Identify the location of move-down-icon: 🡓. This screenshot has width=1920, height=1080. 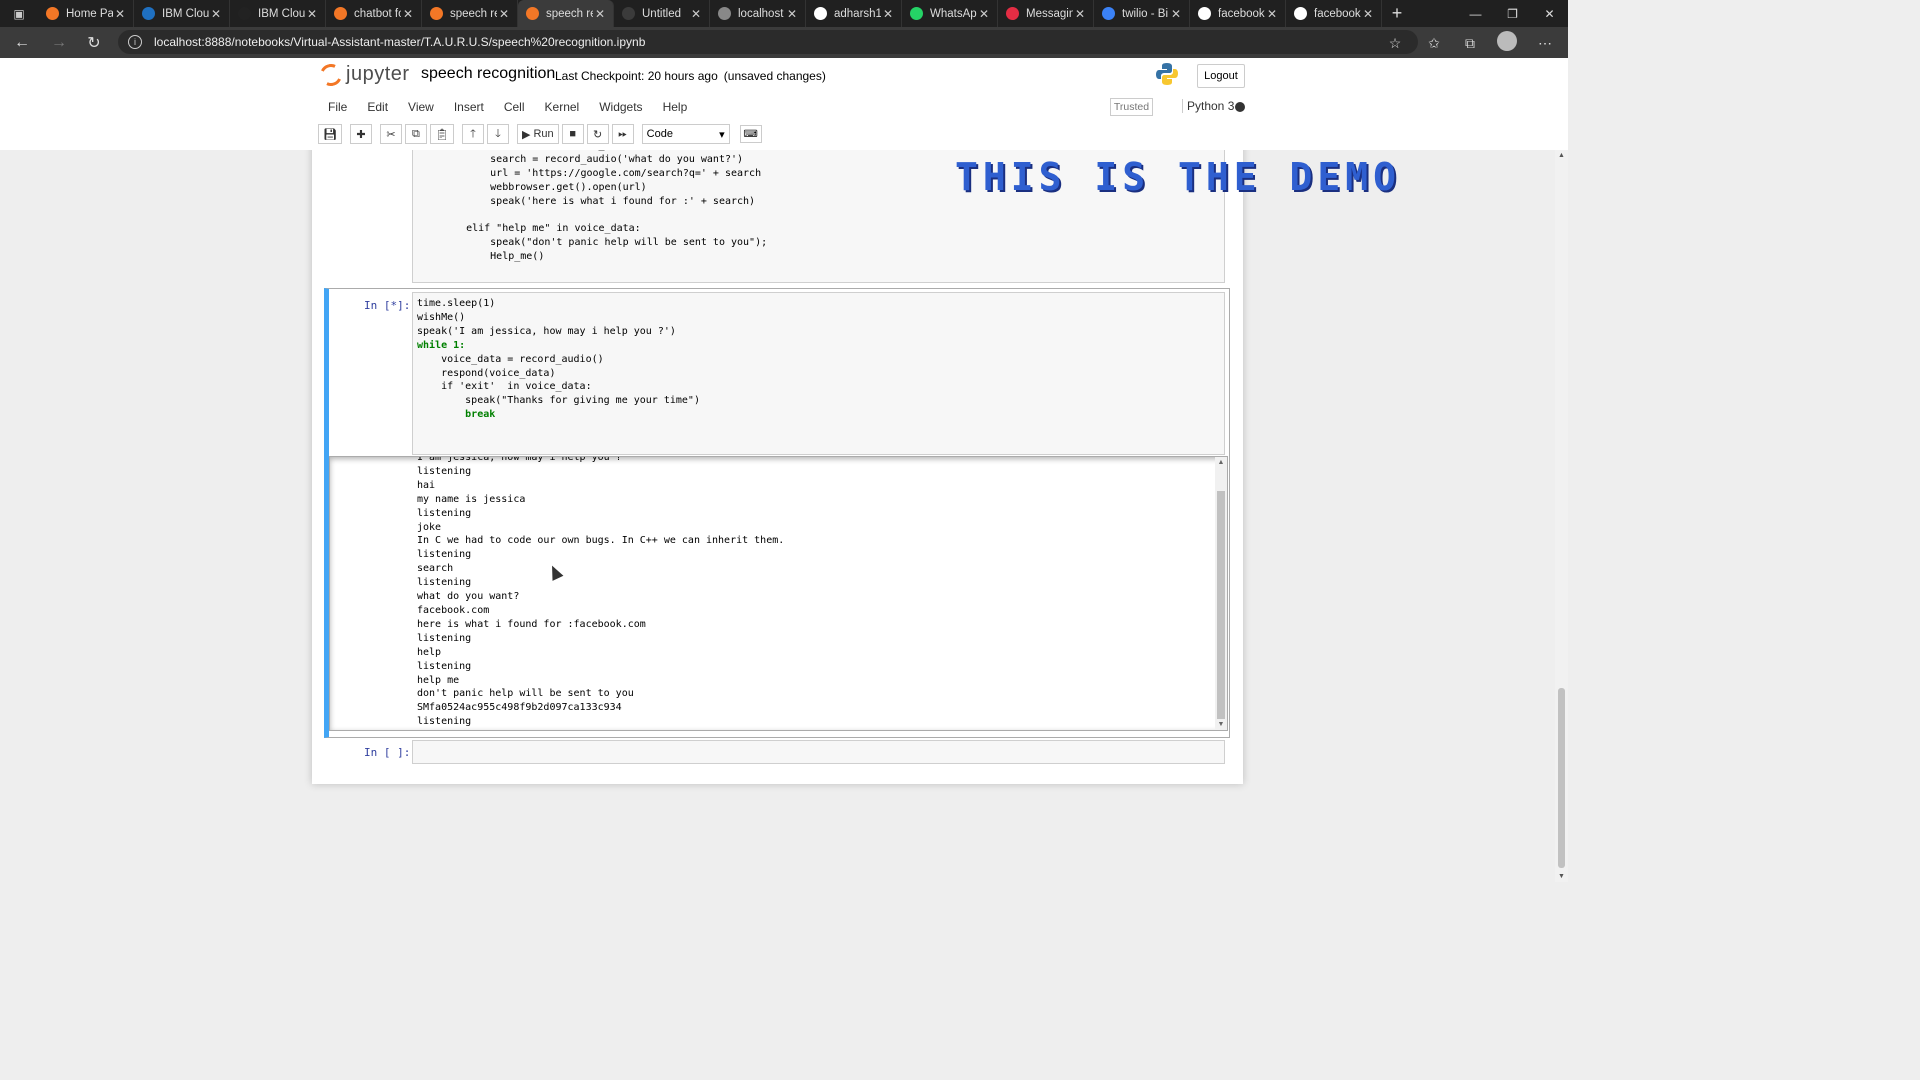
(497, 134).